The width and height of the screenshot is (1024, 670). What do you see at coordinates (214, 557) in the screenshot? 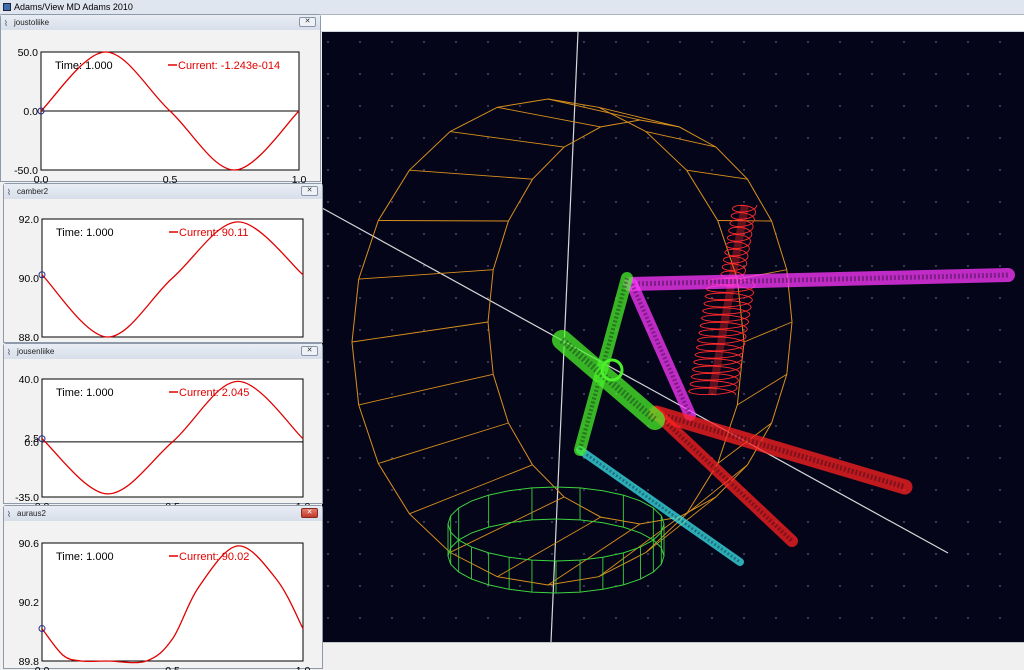
I see `current-readout: Current: 90.02` at bounding box center [214, 557].